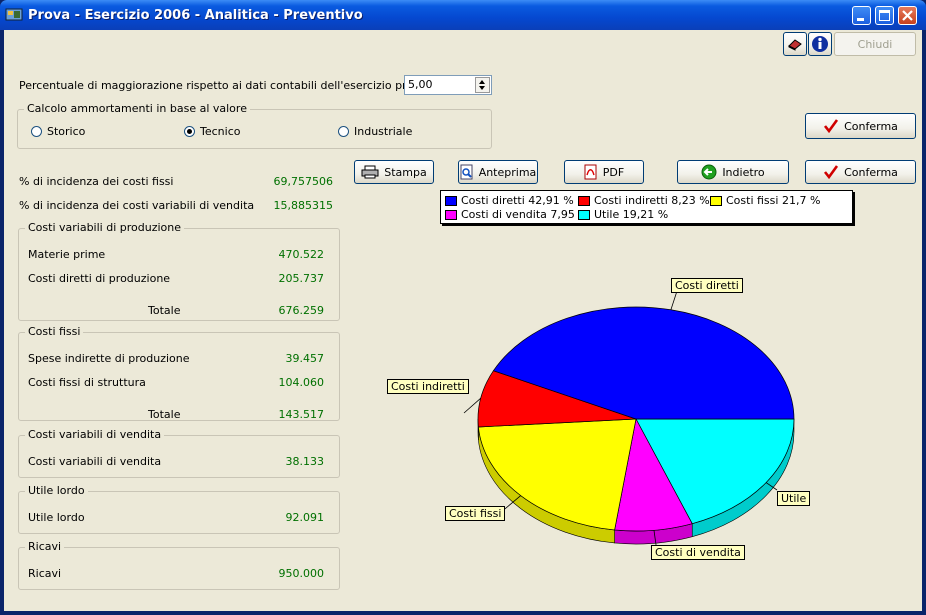 Image resolution: width=926 pixels, height=615 pixels. I want to click on spin-arrows-icon, so click(482, 85).